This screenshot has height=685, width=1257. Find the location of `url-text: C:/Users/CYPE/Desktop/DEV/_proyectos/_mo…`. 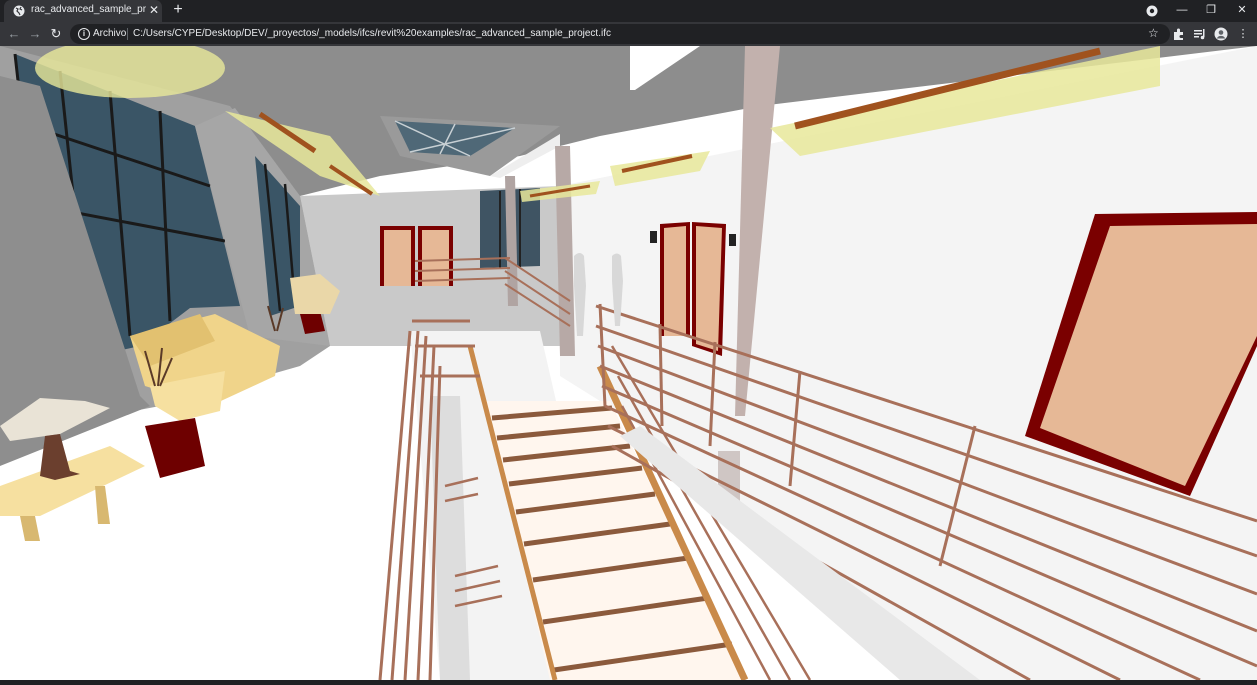

url-text: C:/Users/CYPE/Desktop/DEV/_proyectos/_mo… is located at coordinates (372, 33).